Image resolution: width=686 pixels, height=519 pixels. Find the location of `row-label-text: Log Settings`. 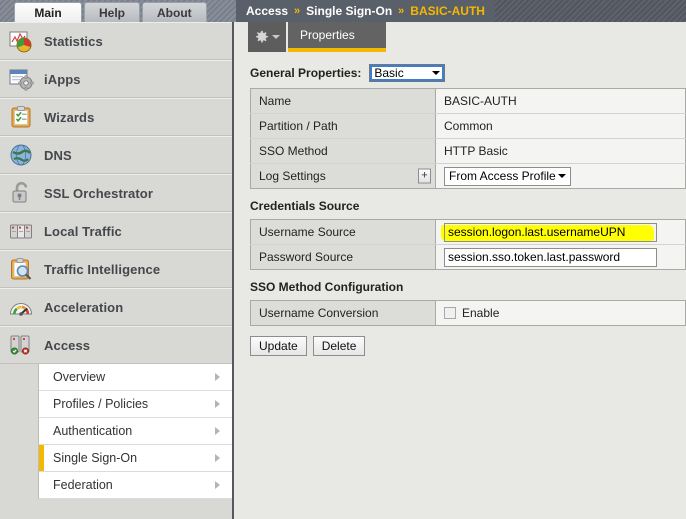

row-label-text: Log Settings is located at coordinates (292, 176).